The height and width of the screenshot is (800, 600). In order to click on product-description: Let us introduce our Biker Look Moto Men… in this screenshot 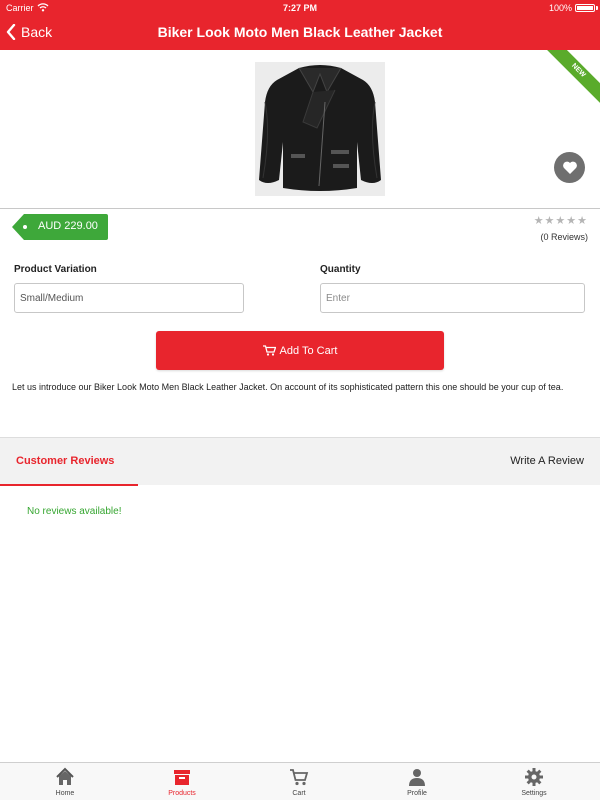, I will do `click(288, 387)`.